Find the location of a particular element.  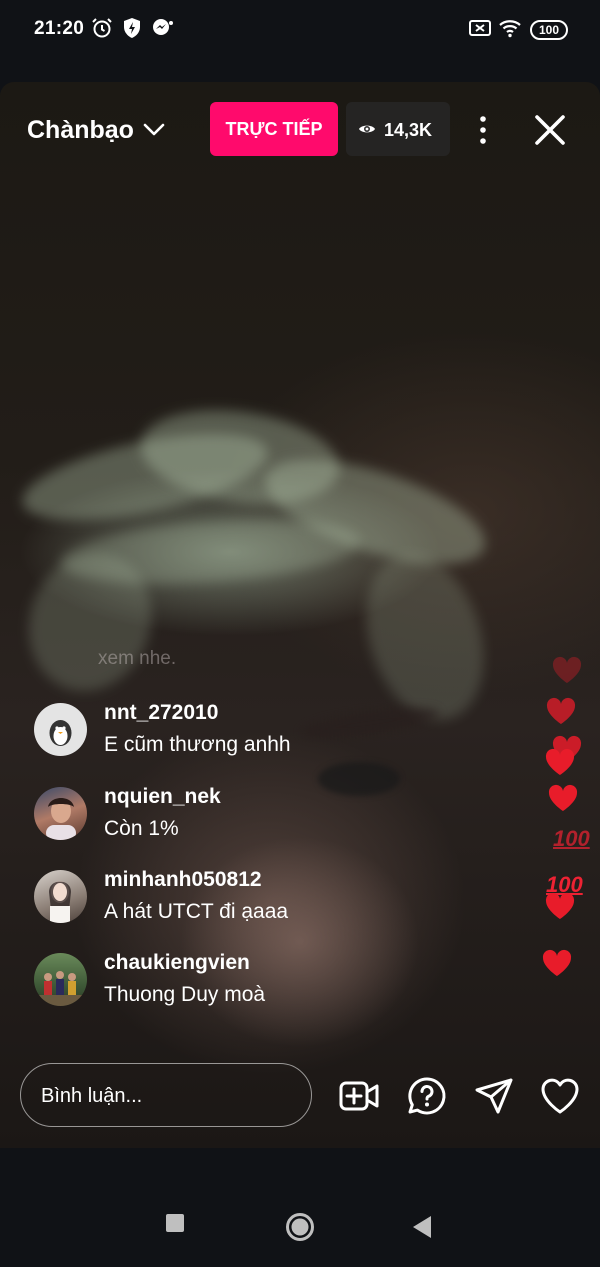

recents-icon is located at coordinates (175, 1223).